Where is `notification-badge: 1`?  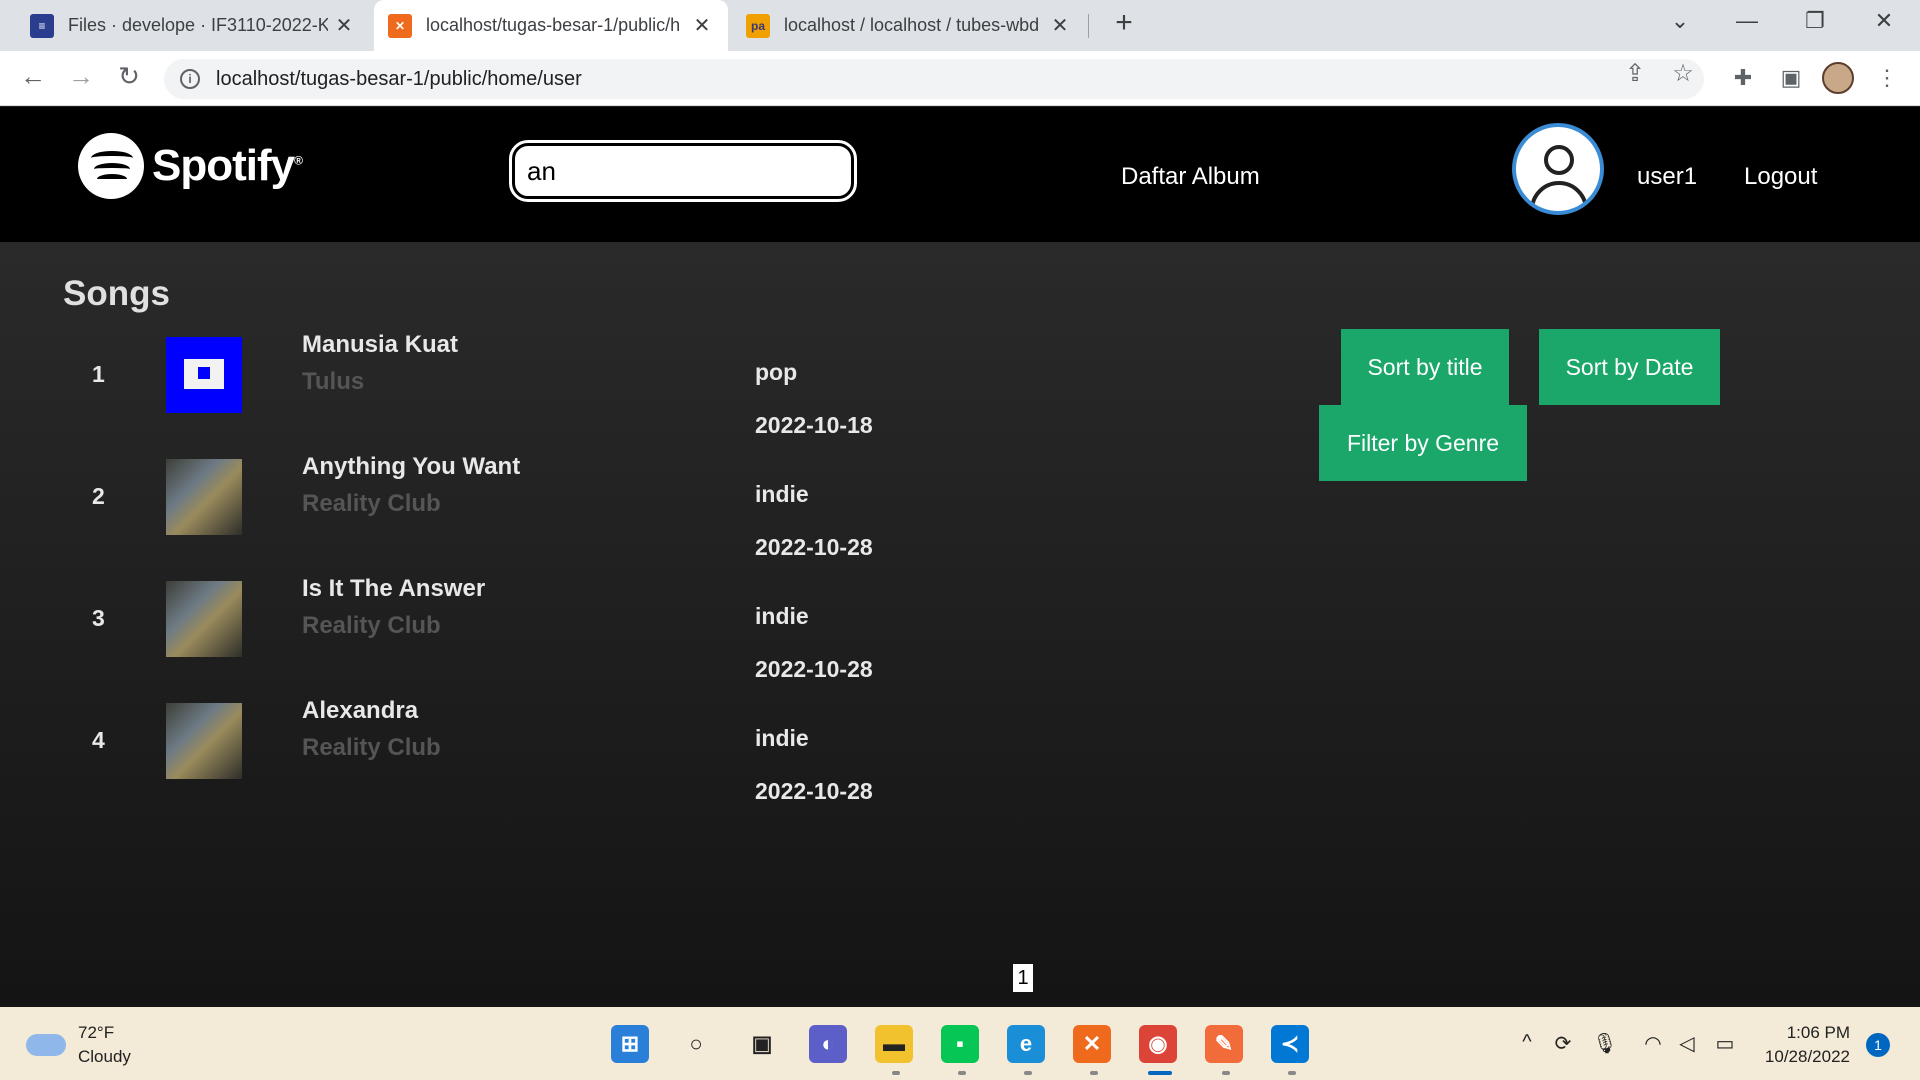
notification-badge: 1 is located at coordinates (1878, 1045).